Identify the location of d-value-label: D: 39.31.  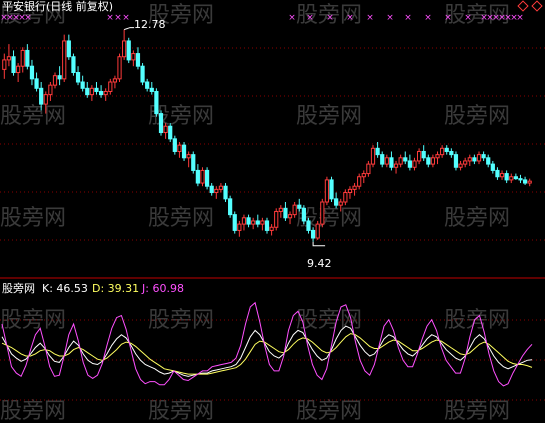
(116, 288).